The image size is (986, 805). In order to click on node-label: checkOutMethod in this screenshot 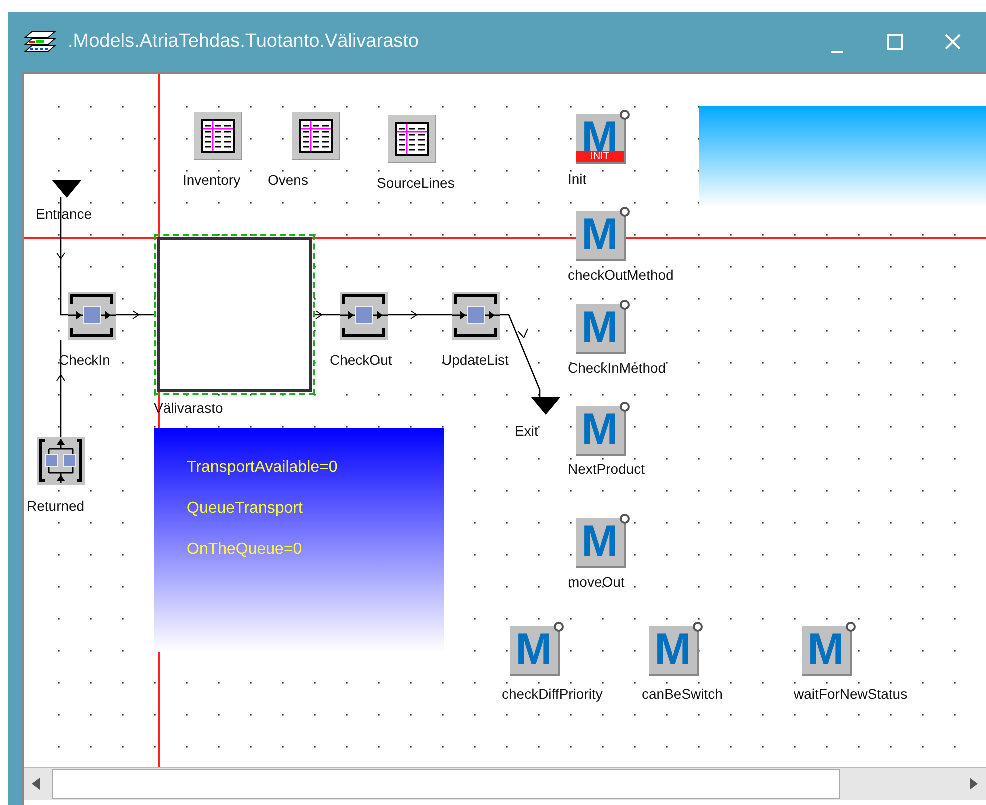, I will do `click(621, 275)`.